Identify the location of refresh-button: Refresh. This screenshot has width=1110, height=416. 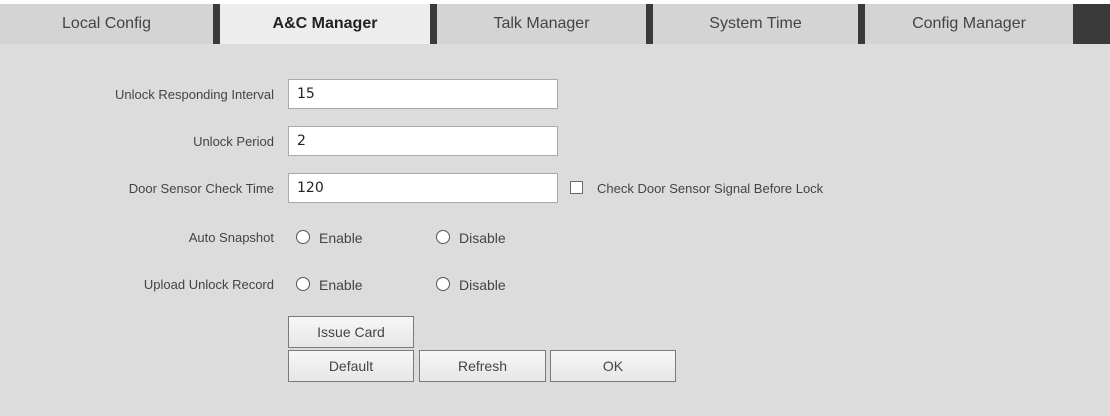
(482, 366).